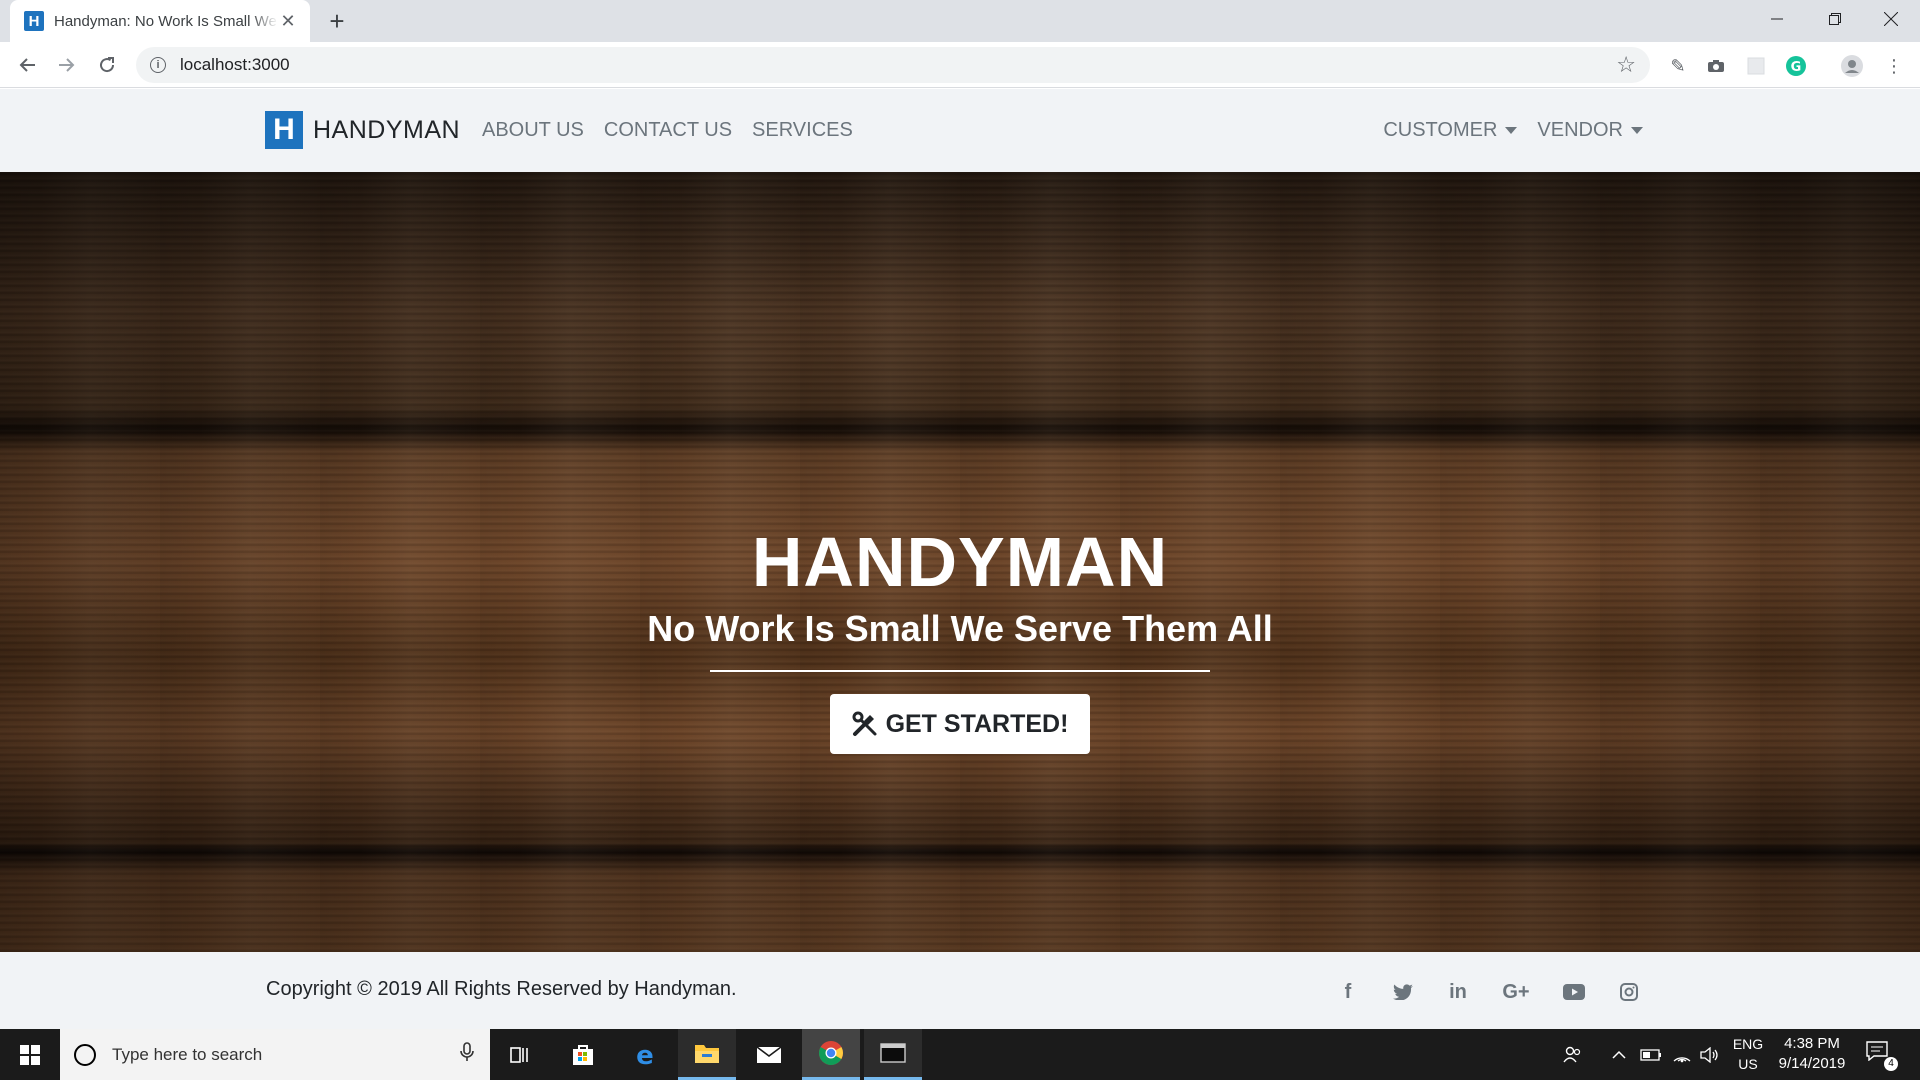  I want to click on action-center-button: 4, so click(1882, 1056).